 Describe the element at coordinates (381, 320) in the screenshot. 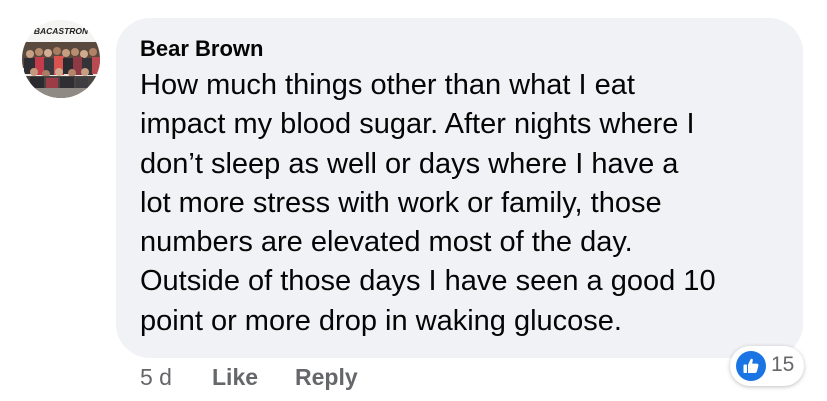

I see `comment-line: point or more drop in waking glucose.` at that location.